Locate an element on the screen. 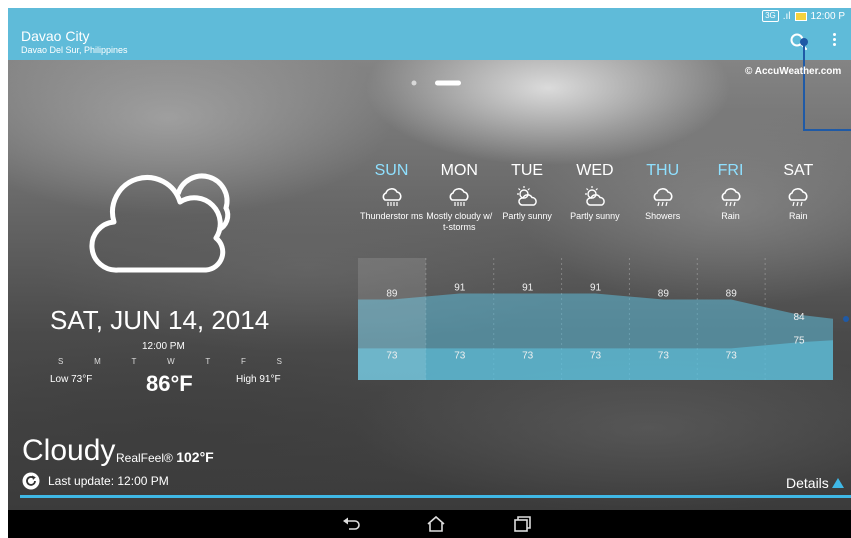 Image resolution: width=851 pixels, height=538 pixels. forecast-day-name: SAT is located at coordinates (798, 170).